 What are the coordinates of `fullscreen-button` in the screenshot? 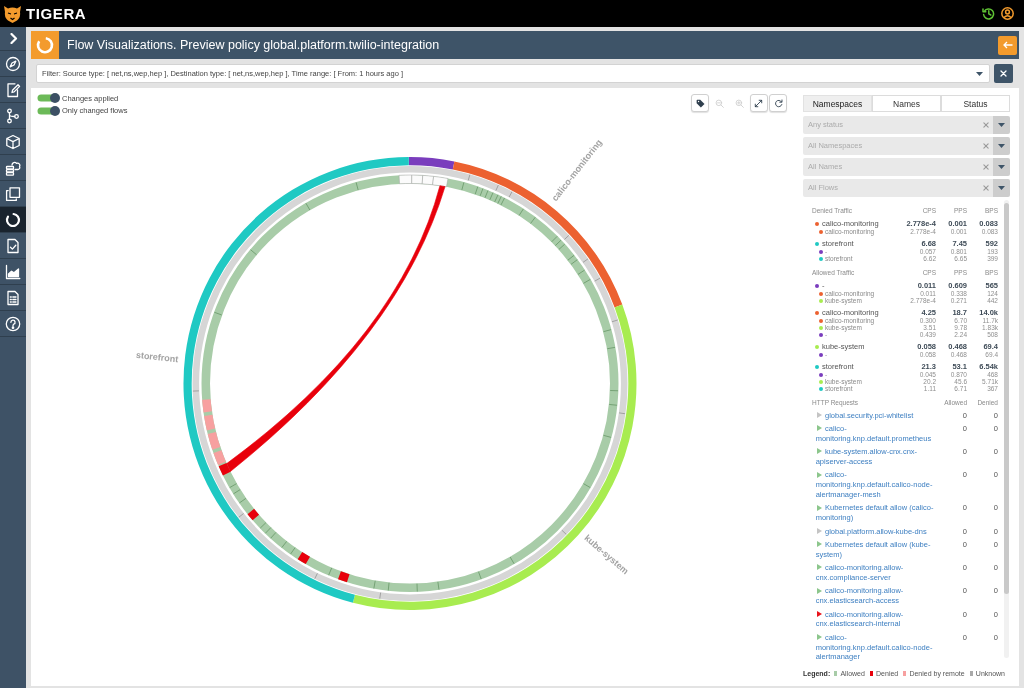 It's located at (758, 103).